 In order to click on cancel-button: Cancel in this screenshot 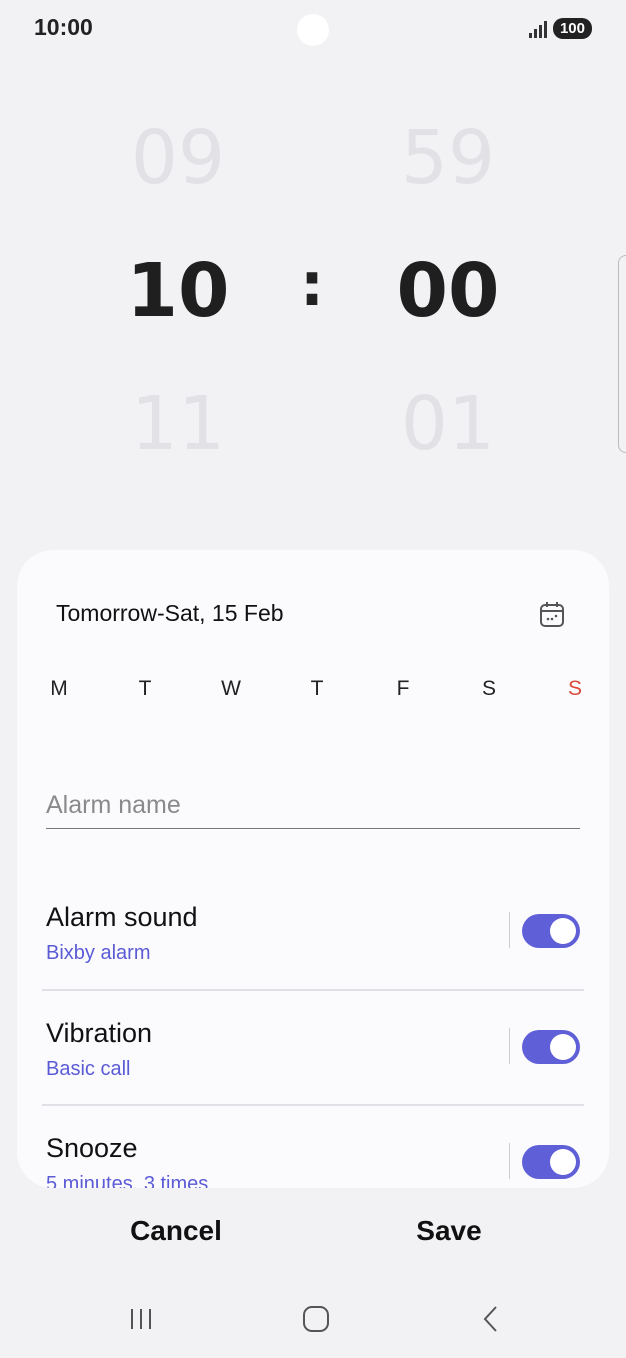, I will do `click(176, 1231)`.